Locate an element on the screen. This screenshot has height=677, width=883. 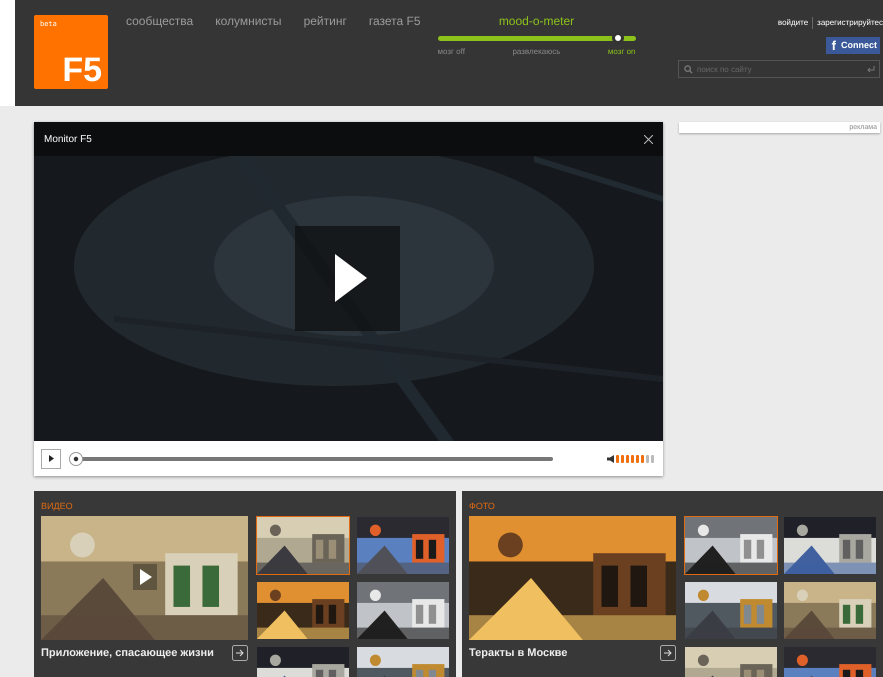
register-link: зарегистрируйтес is located at coordinates (850, 23).